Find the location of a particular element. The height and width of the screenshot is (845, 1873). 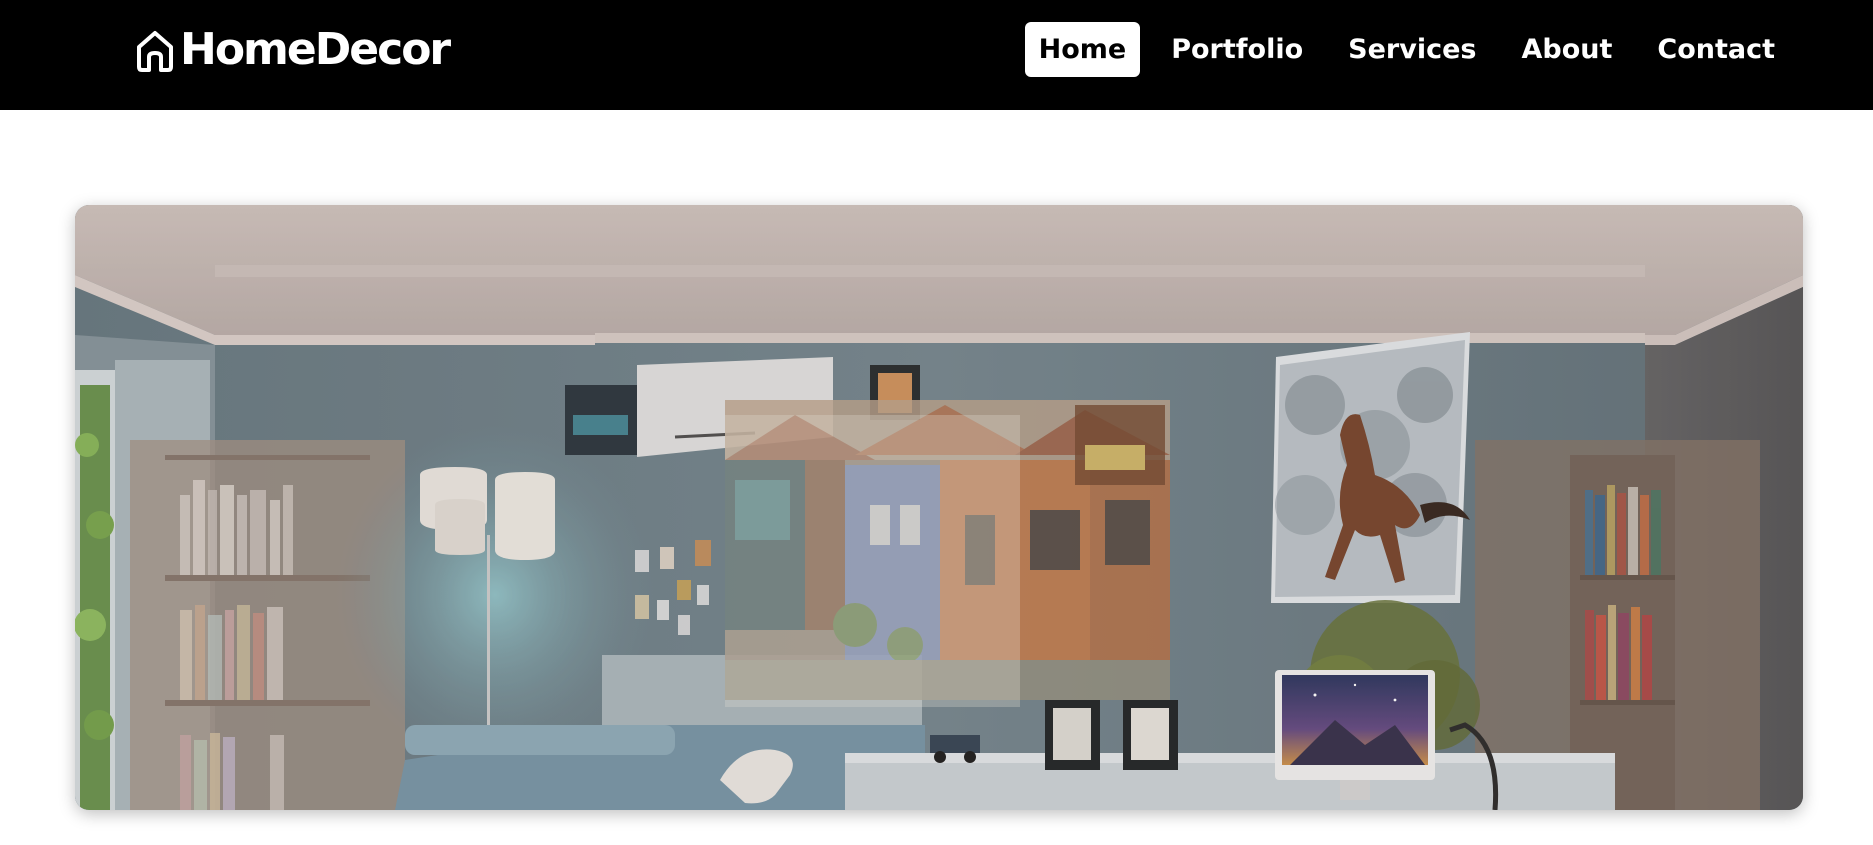

house-icon is located at coordinates (155, 51).